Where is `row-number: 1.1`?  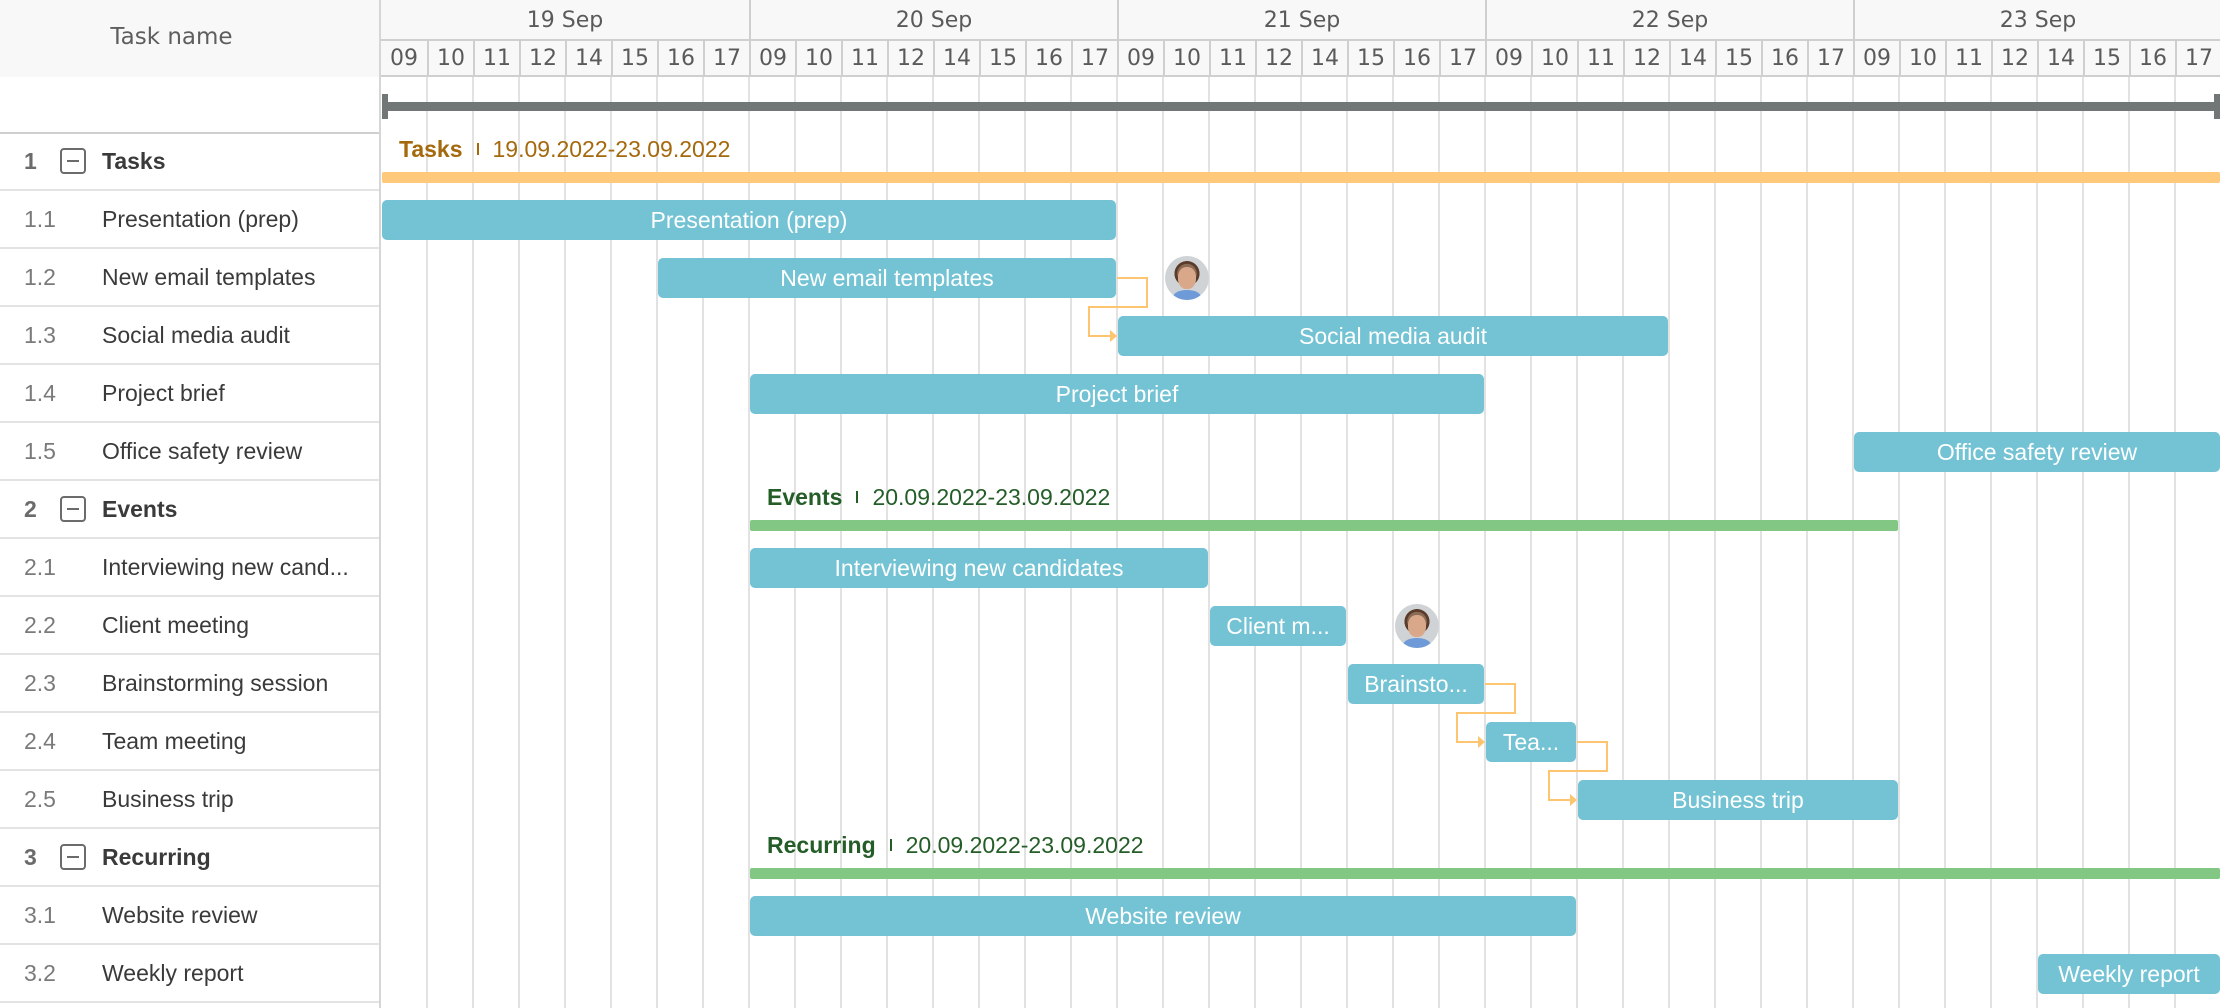
row-number: 1.1 is located at coordinates (40, 218).